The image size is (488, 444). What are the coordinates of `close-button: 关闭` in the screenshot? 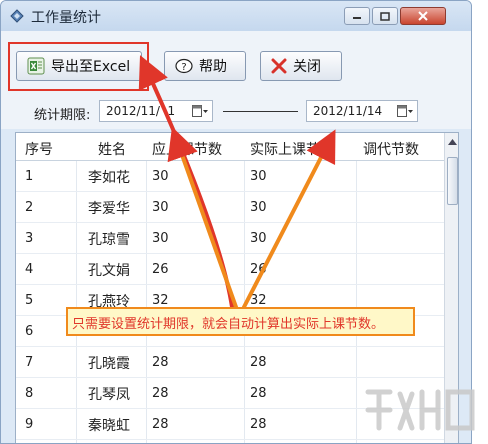 It's located at (301, 66).